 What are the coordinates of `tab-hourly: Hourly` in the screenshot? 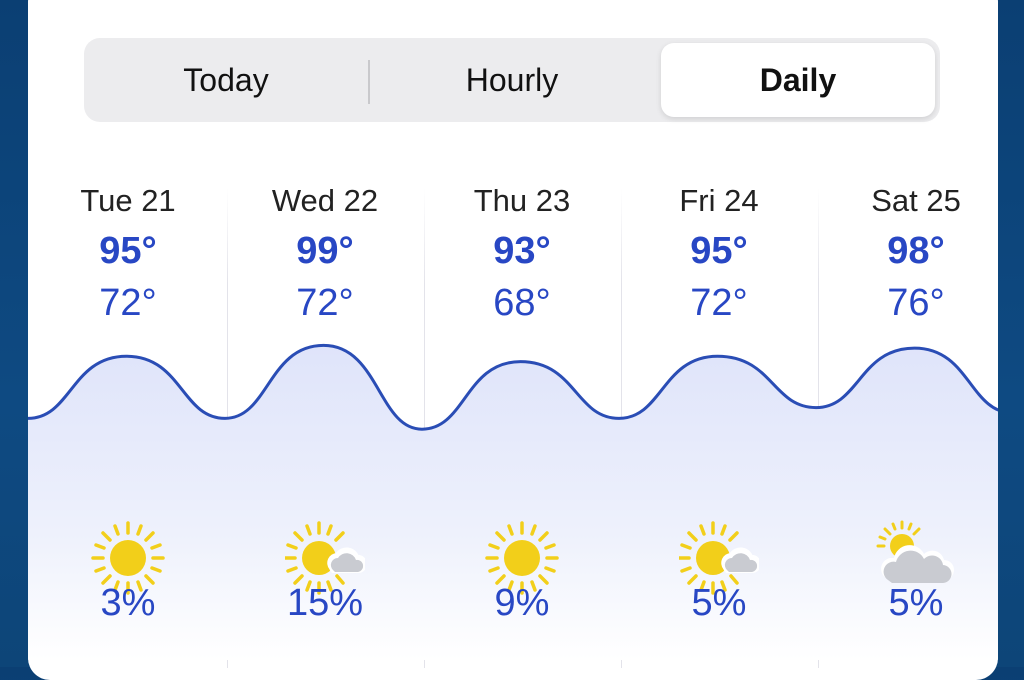 It's located at (512, 80).